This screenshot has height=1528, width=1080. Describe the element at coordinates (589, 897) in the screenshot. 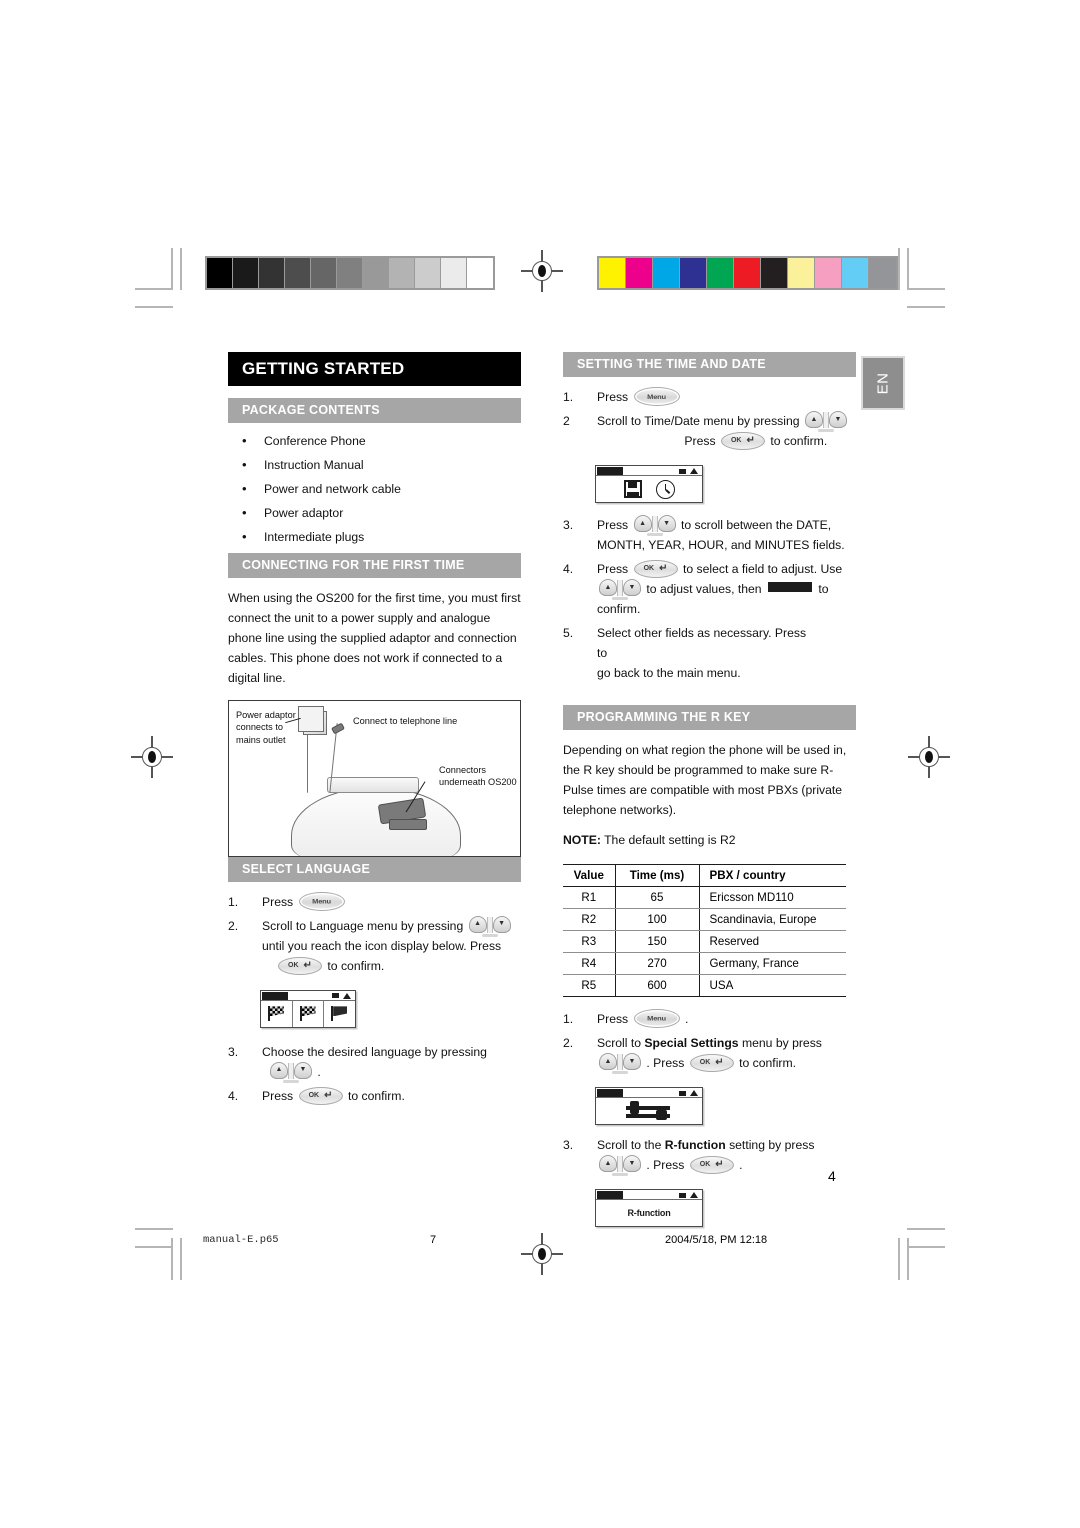

I see `cell-value: R1` at that location.